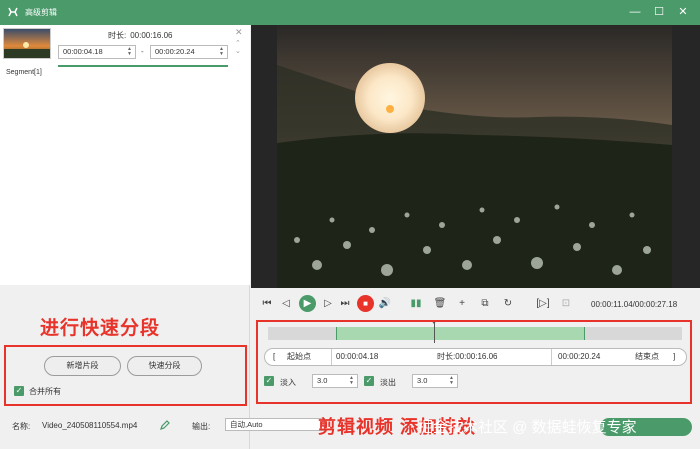 The image size is (700, 449). I want to click on video-letterbox-right, so click(686, 156).